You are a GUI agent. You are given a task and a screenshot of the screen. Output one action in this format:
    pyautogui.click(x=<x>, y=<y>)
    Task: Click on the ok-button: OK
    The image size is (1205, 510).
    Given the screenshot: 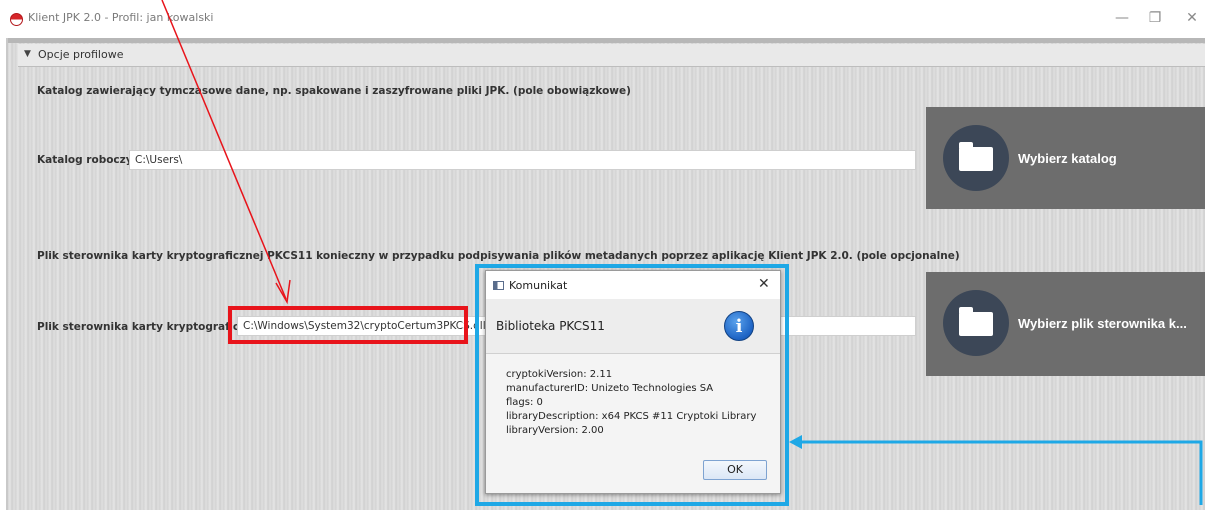 What is the action you would take?
    pyautogui.click(x=735, y=470)
    